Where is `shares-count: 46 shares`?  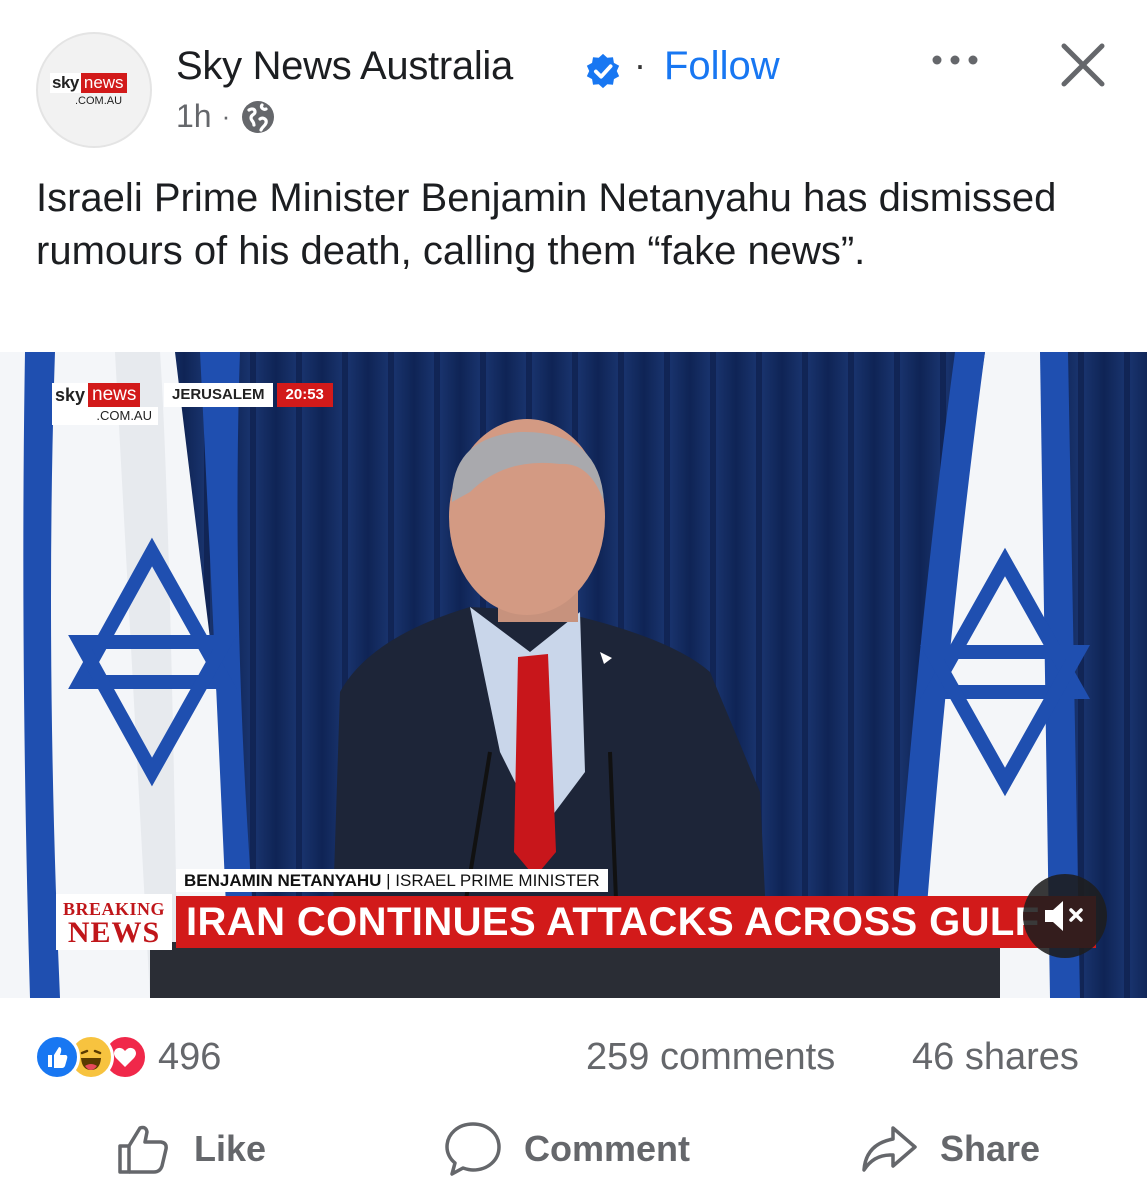 shares-count: 46 shares is located at coordinates (995, 1057).